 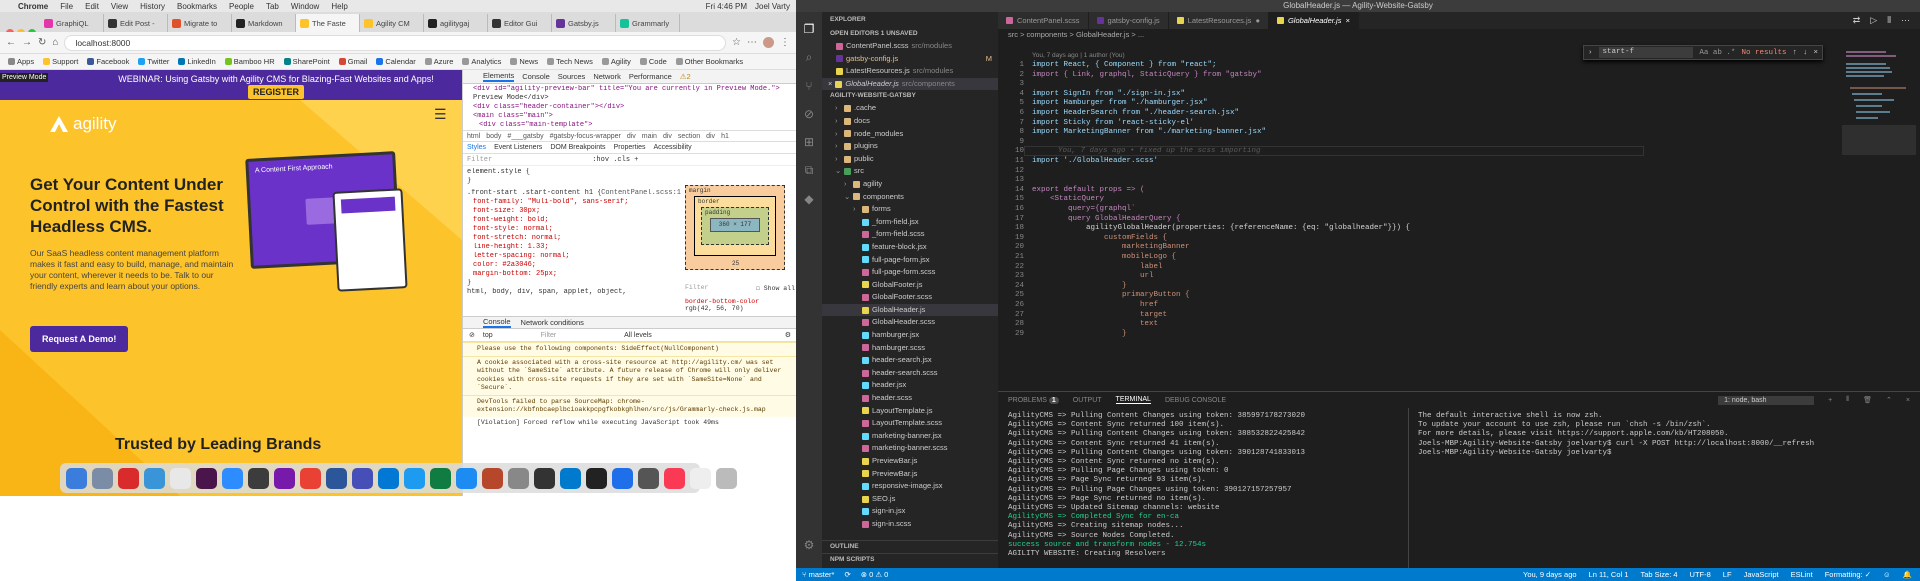 I want to click on hov-cls-toggles: :hov .cls +, so click(x=615, y=160).